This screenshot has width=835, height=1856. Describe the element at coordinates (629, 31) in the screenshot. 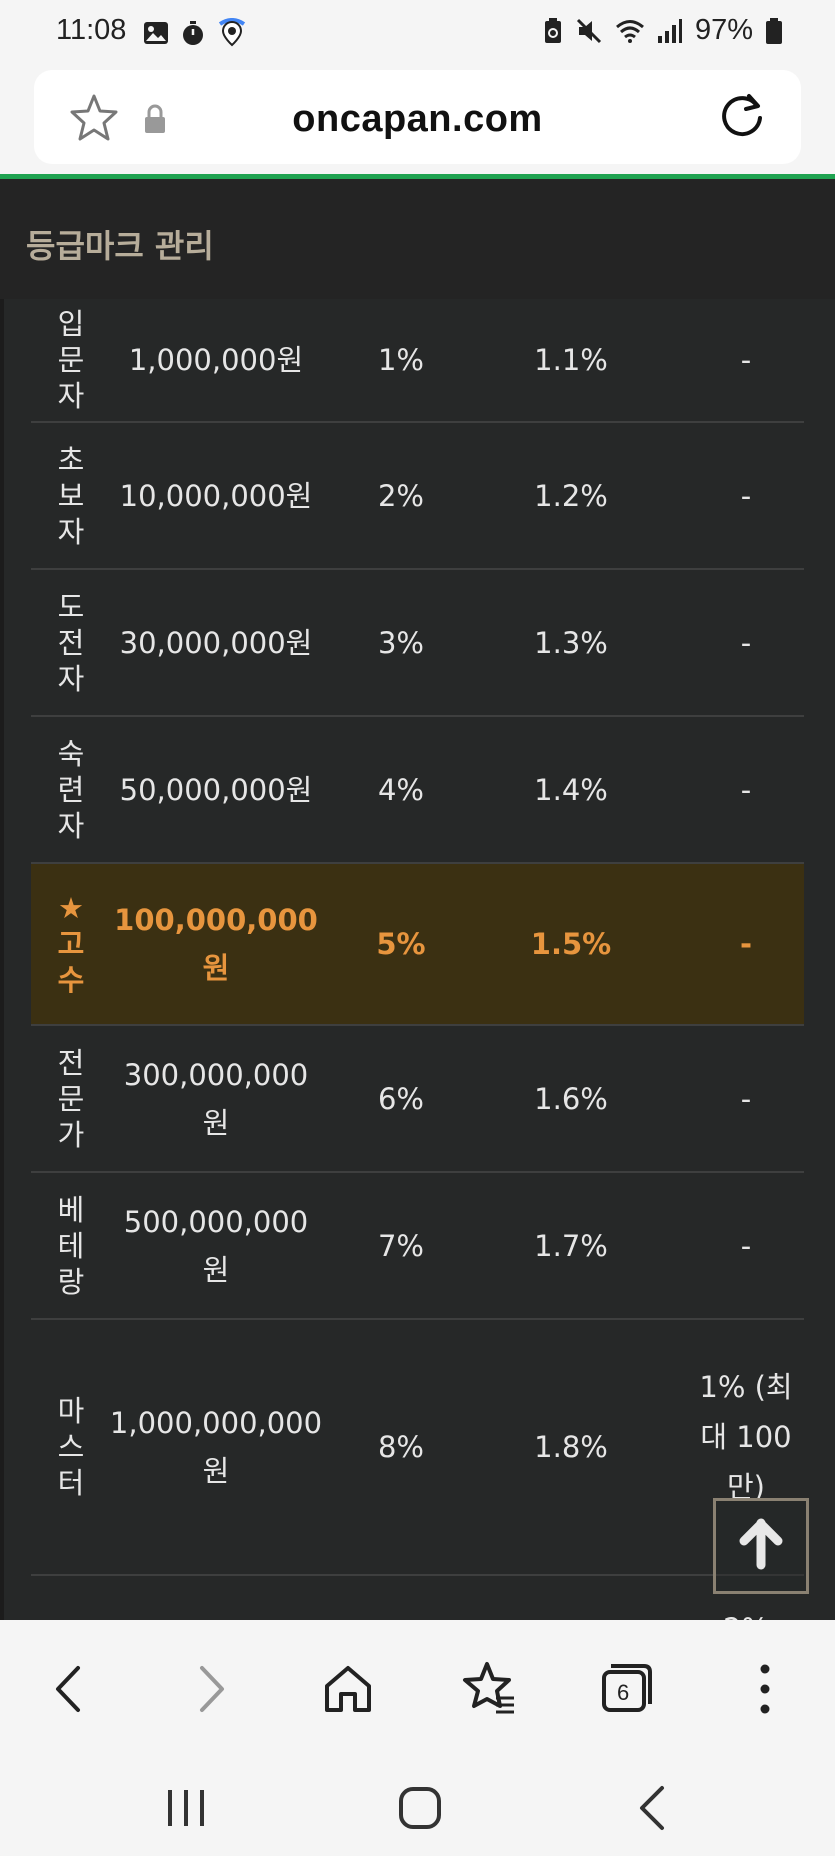

I see `wifi-icon` at that location.